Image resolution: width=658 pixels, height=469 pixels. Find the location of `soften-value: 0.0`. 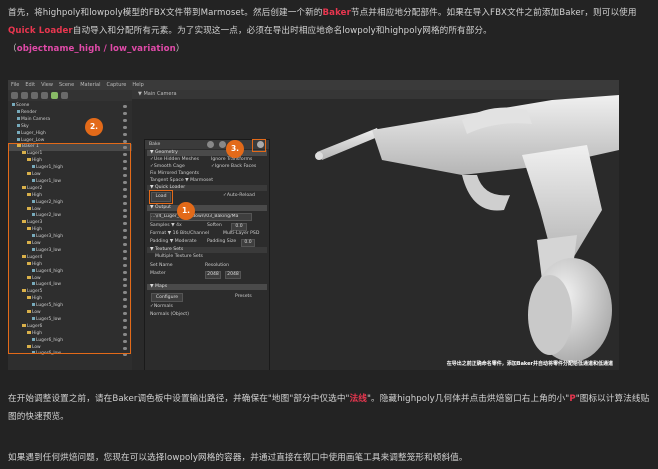

soften-value: 0.0 is located at coordinates (239, 227).